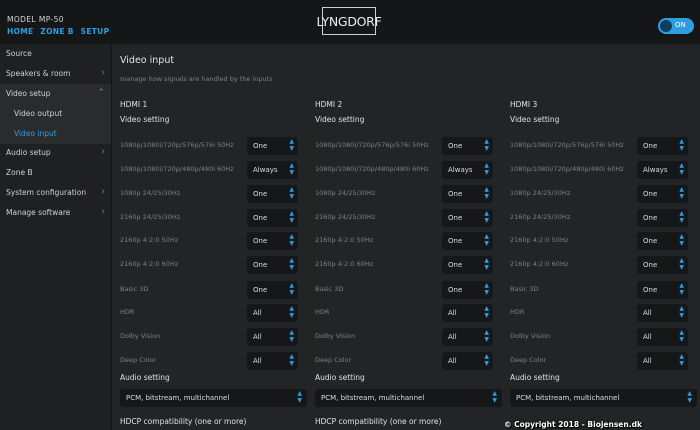 The image size is (700, 430). What do you see at coordinates (55, 173) in the screenshot?
I see `sidebar-item-6: Zone B` at bounding box center [55, 173].